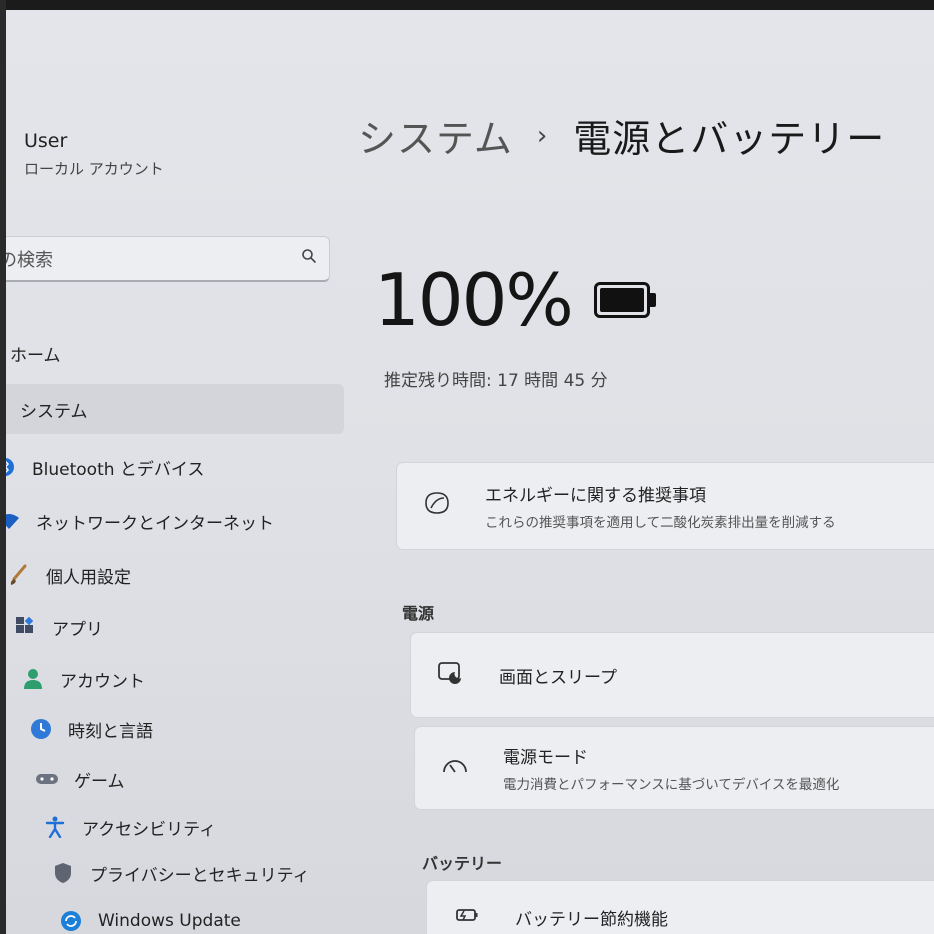  Describe the element at coordinates (46, 141) in the screenshot. I see `user-name: User` at that location.